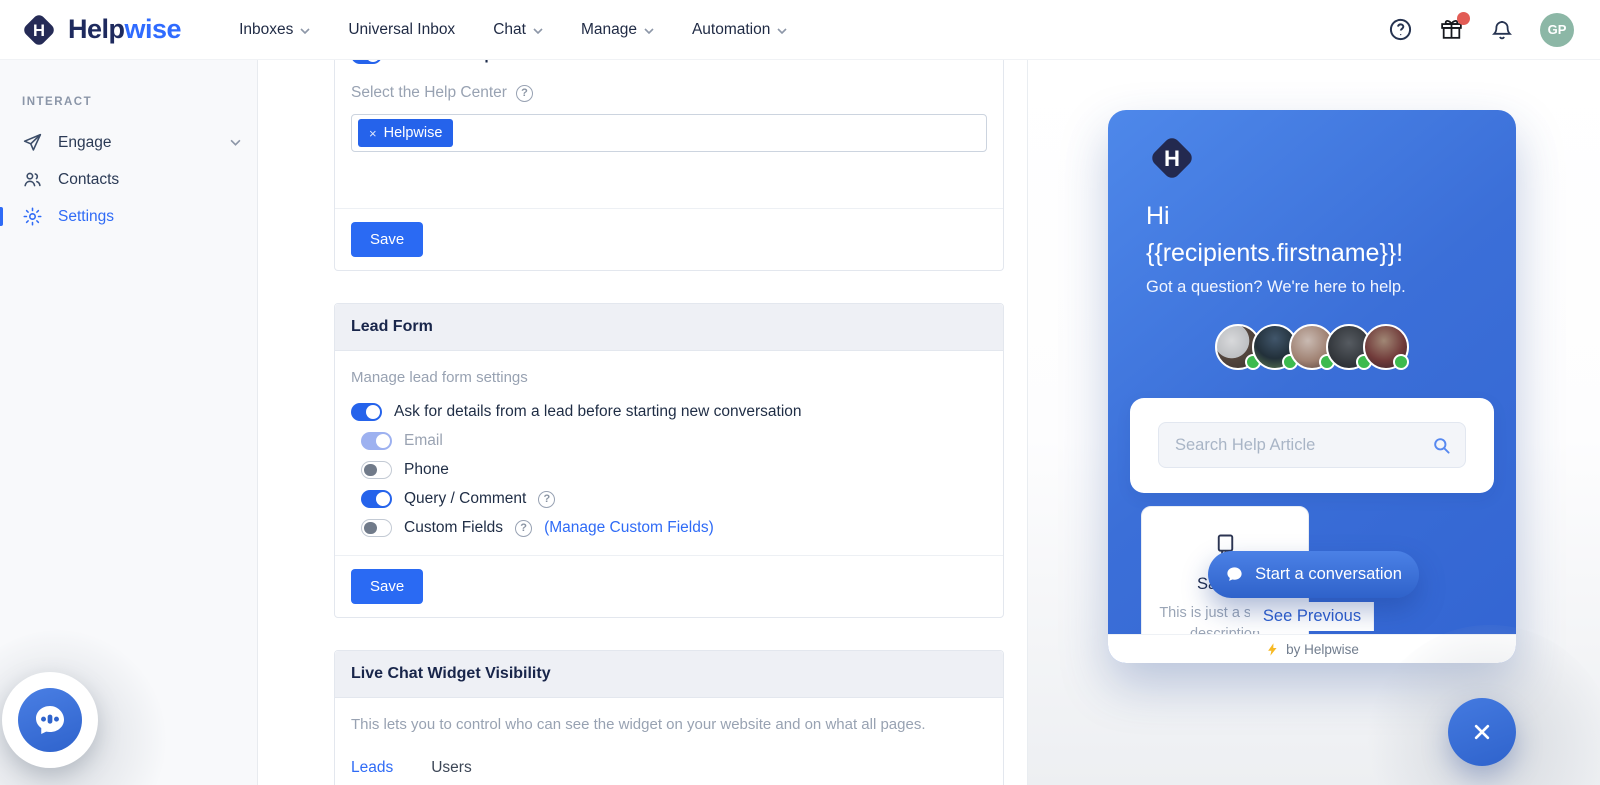 The width and height of the screenshot is (1600, 785). Describe the element at coordinates (674, 441) in the screenshot. I see `email-row: Email` at that location.